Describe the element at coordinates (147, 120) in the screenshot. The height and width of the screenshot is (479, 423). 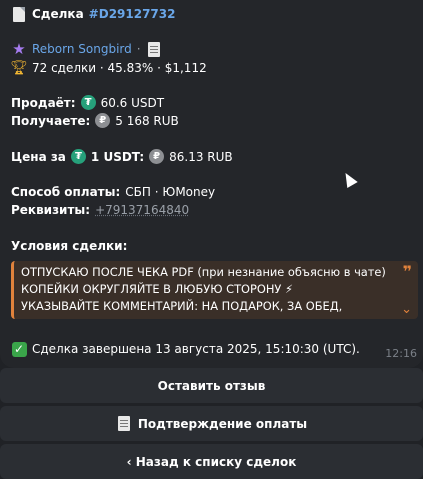
I see `receive-value: 5 168 RUB` at that location.